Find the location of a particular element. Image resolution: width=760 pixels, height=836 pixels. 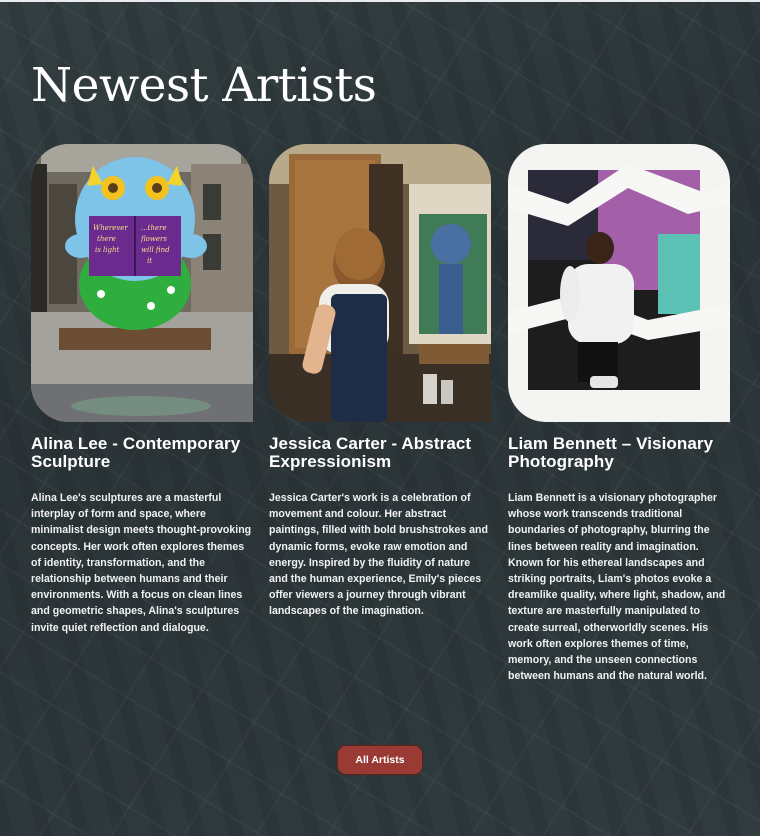

artist-name: Liam Bennett – Visionary Photography is located at coordinates (619, 453).